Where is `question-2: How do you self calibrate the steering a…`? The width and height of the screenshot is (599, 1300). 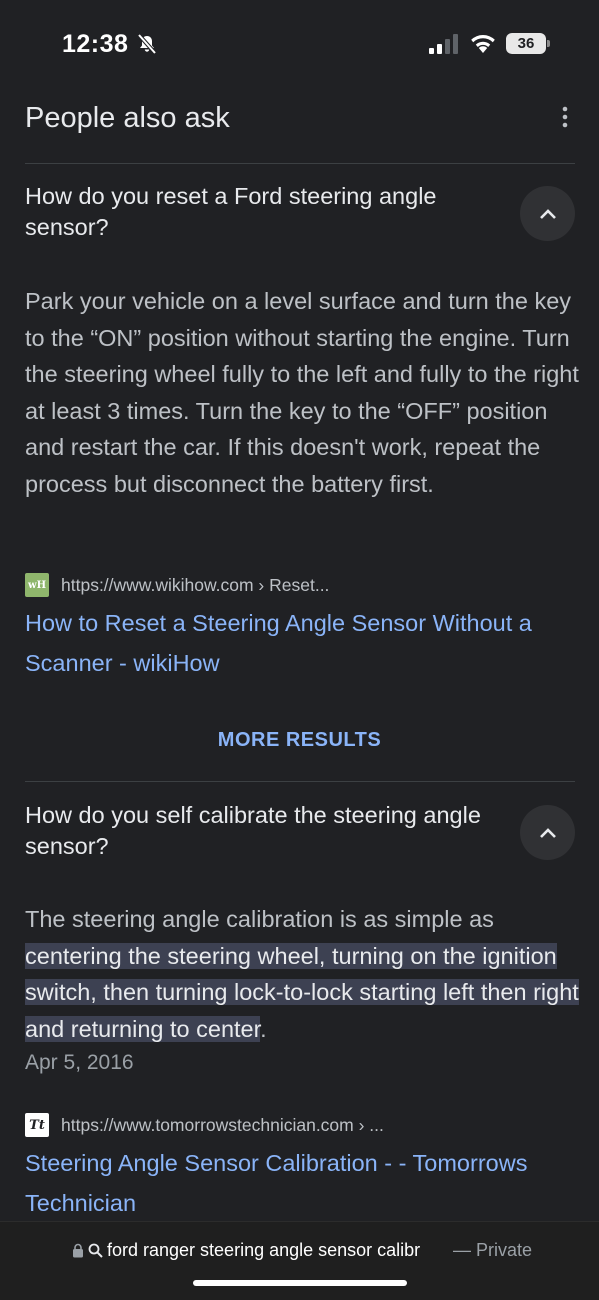
question-2: How do you self calibrate the steering a… is located at coordinates (260, 831).